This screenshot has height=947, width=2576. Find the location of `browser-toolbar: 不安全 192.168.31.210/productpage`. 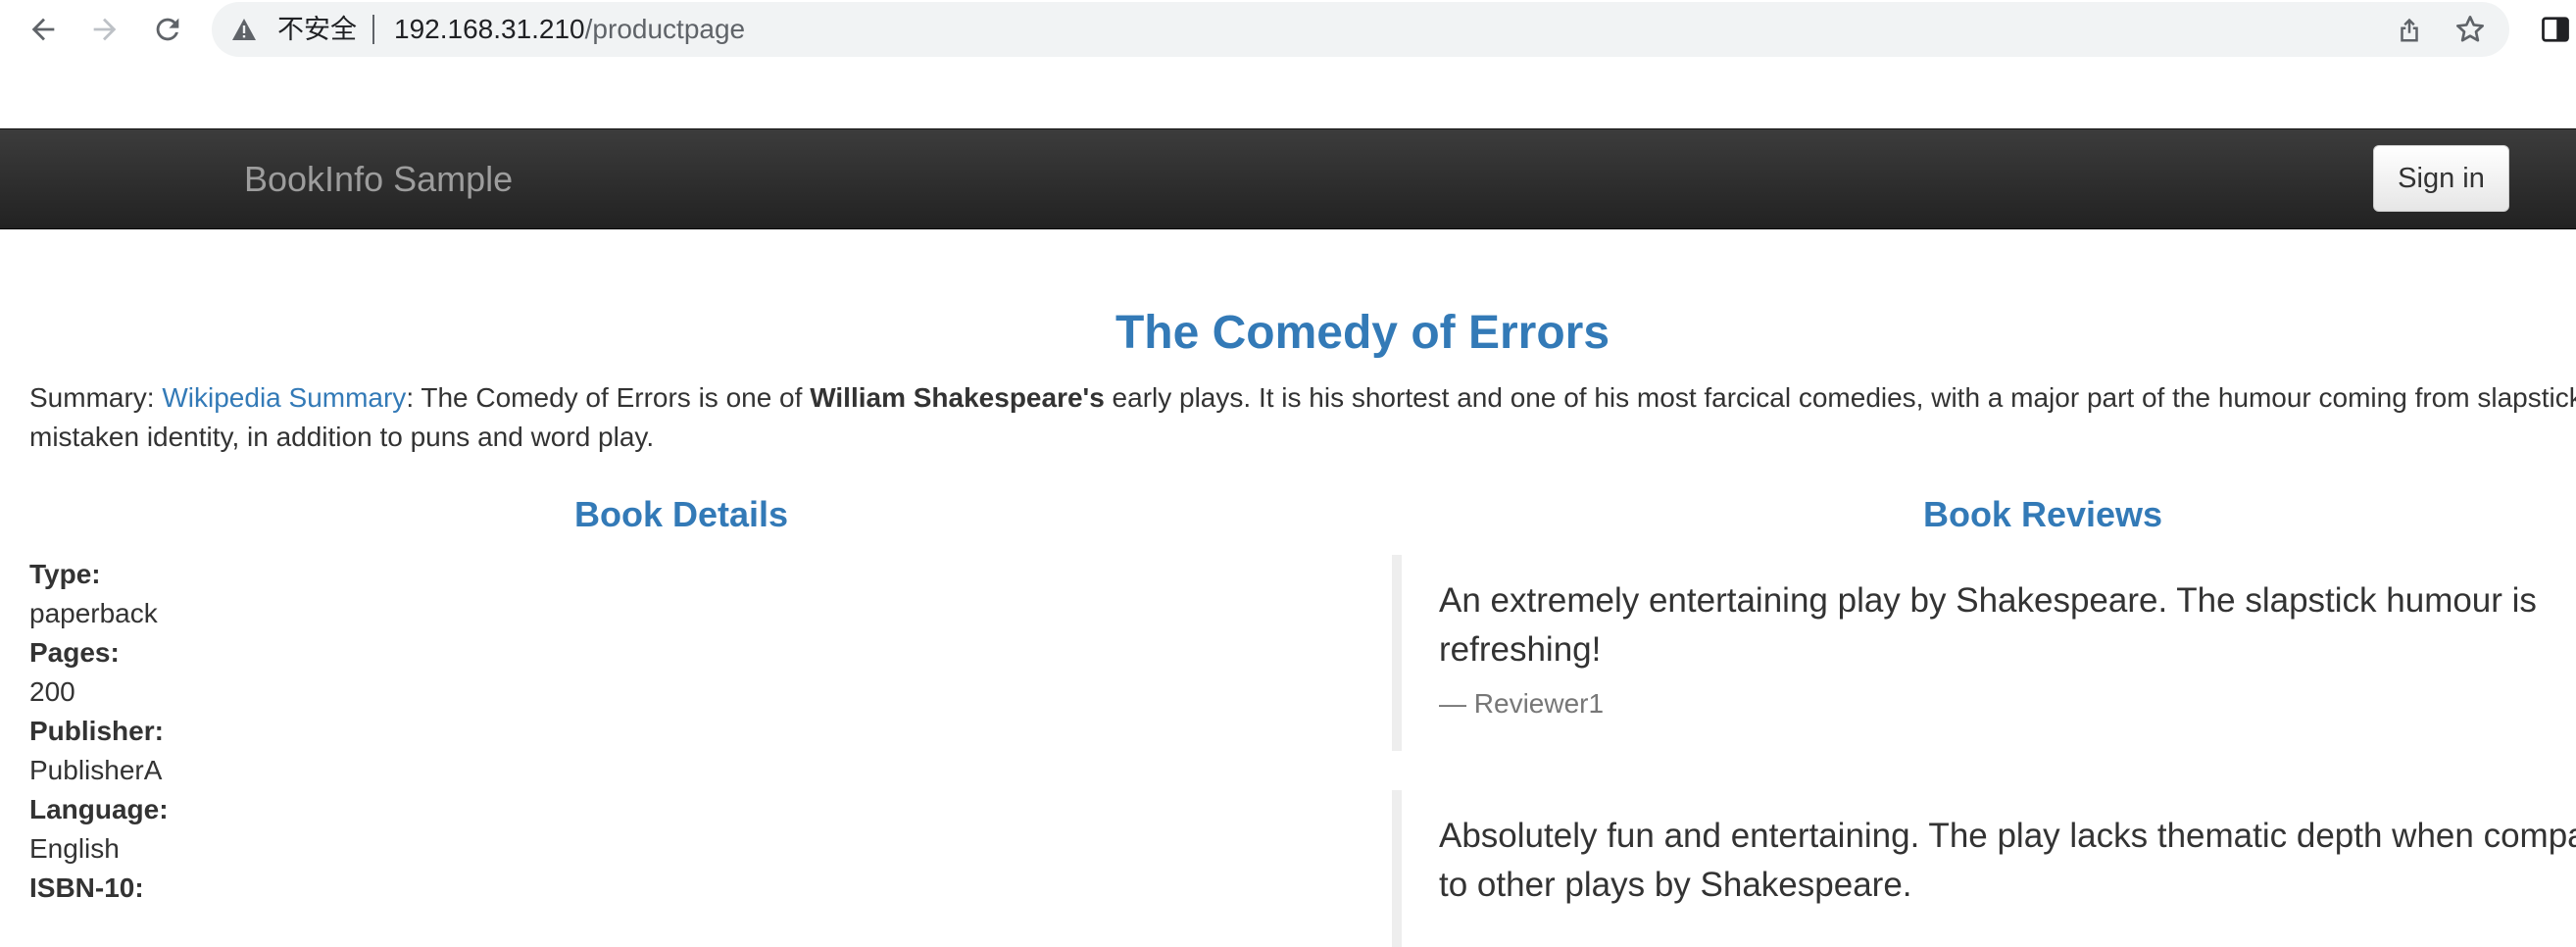

browser-toolbar: 不安全 192.168.31.210/productpage is located at coordinates (1288, 30).